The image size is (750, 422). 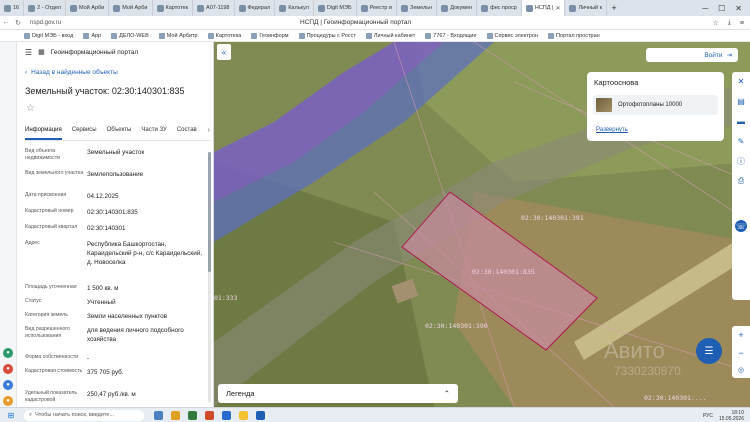 What do you see at coordinates (708, 416) in the screenshot?
I see `language-indicator: РУС` at bounding box center [708, 416].